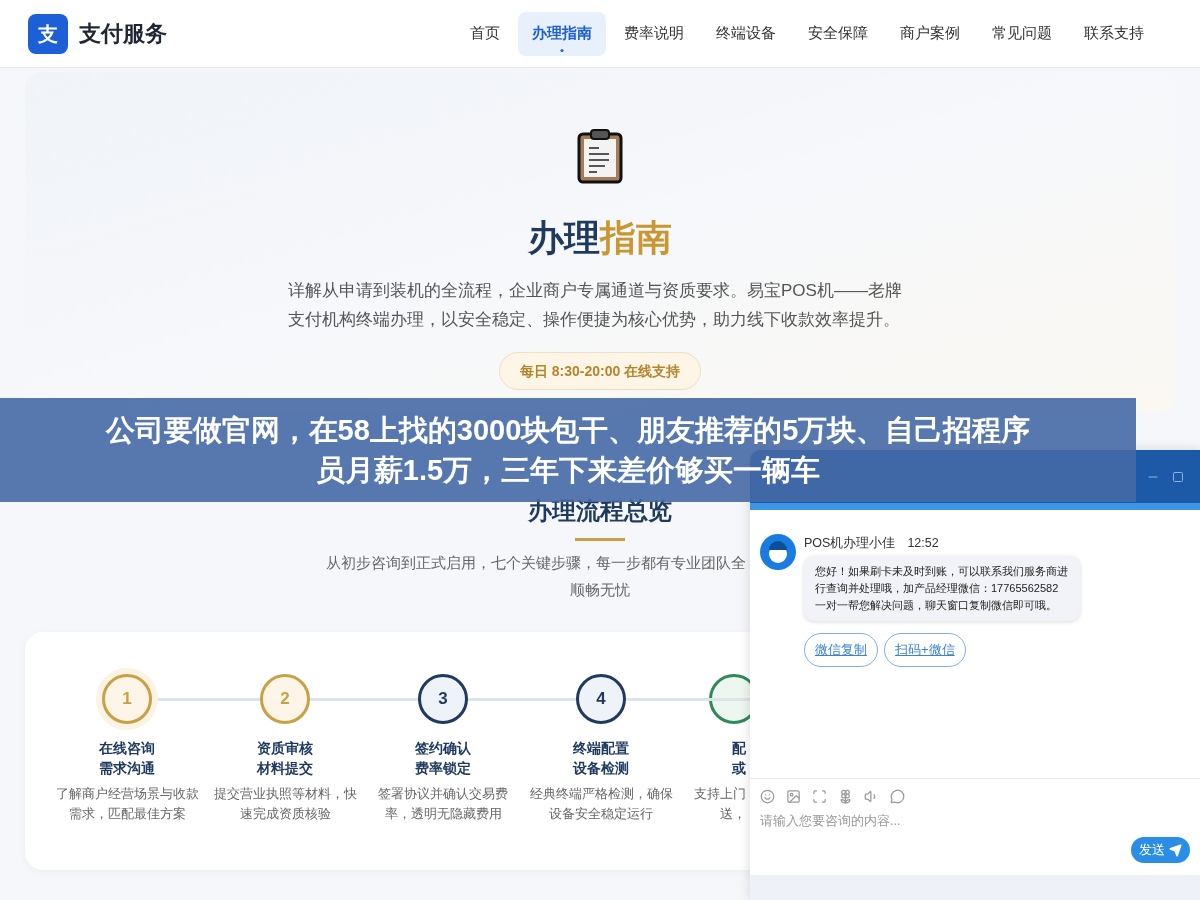  What do you see at coordinates (1114, 33) in the screenshot?
I see `nav-tab: 联系支持` at bounding box center [1114, 33].